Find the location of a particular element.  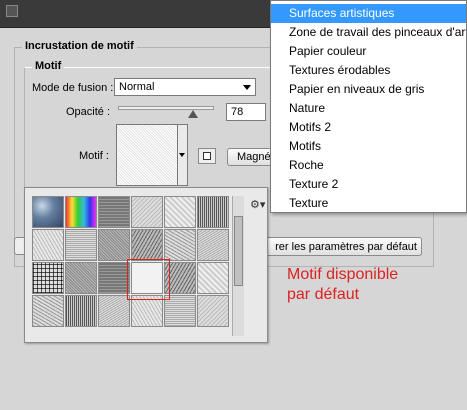

menu-item: Zone de travail des pinceaux d'artiste is located at coordinates (368, 32).